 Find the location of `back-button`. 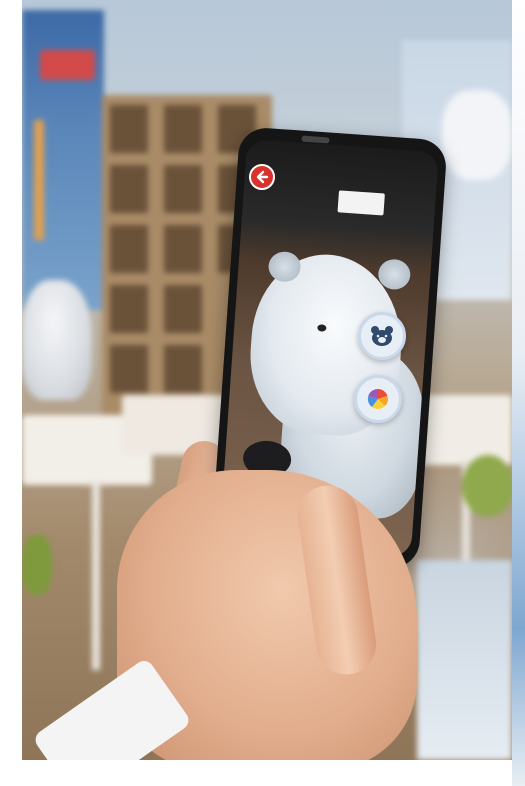

back-button is located at coordinates (262, 177).